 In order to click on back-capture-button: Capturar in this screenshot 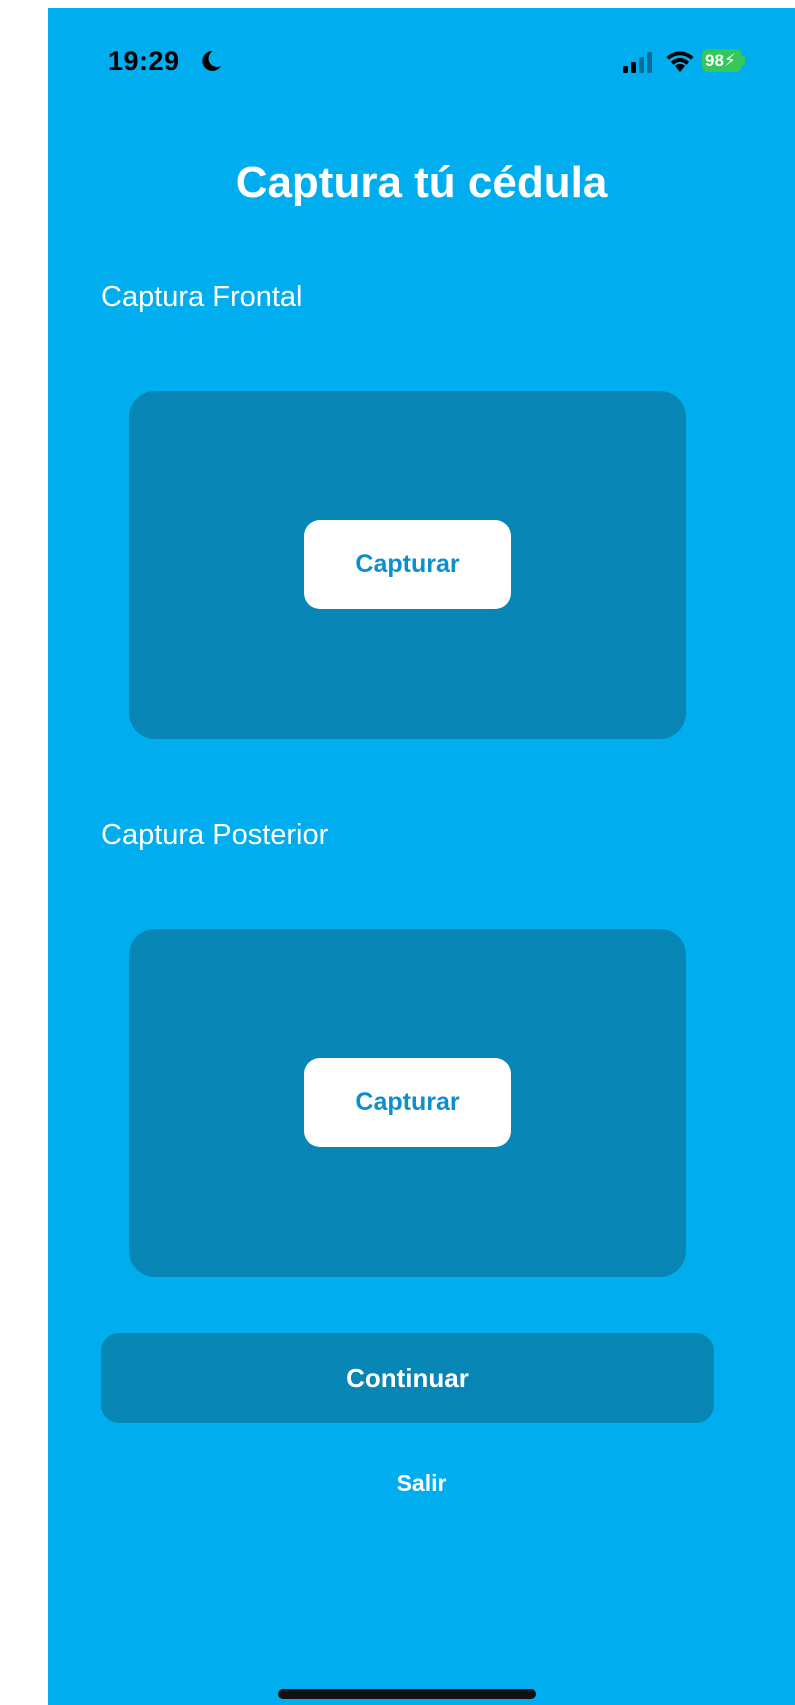, I will do `click(407, 1102)`.